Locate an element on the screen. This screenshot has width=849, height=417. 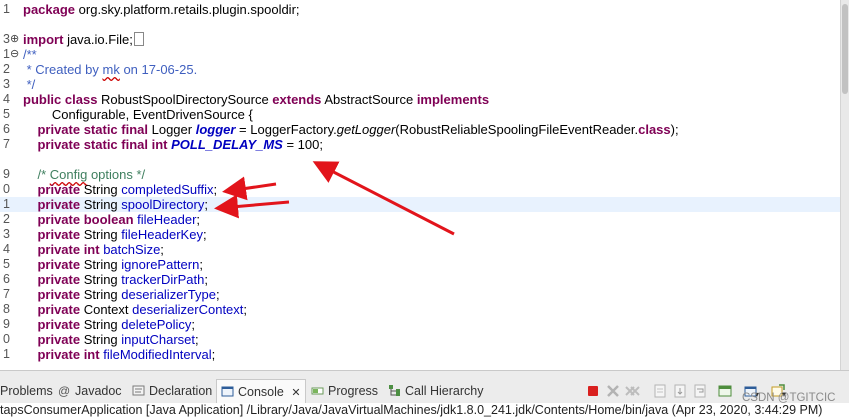
code-line: 1 ⊖ /** is located at coordinates (420, 54).